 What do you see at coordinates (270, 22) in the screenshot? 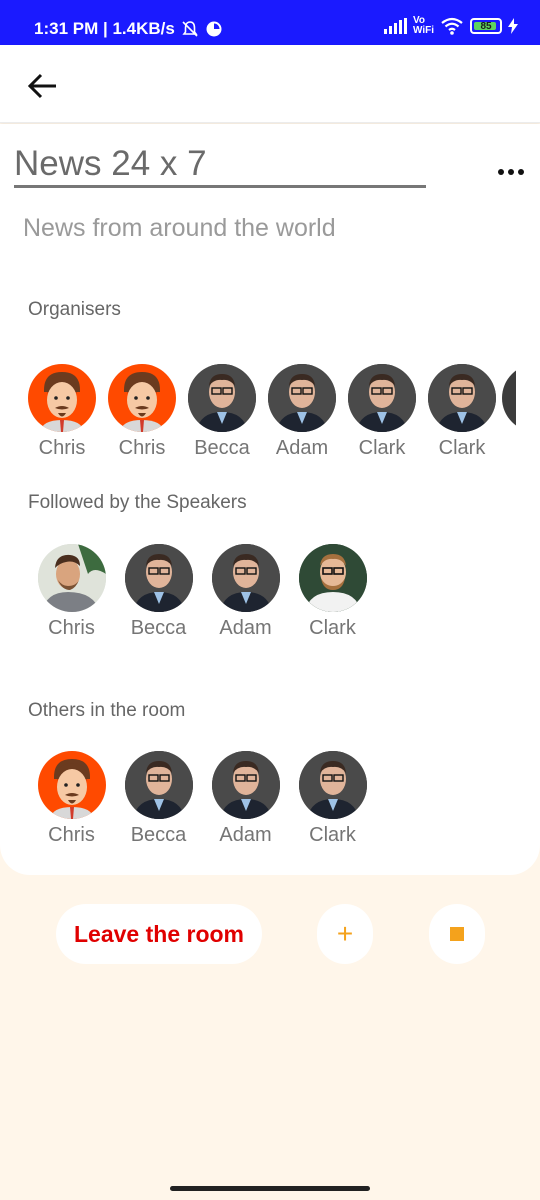
I see `status-bar: 1:31 PM | 1.4KB/s Vo WiFi 85` at bounding box center [270, 22].